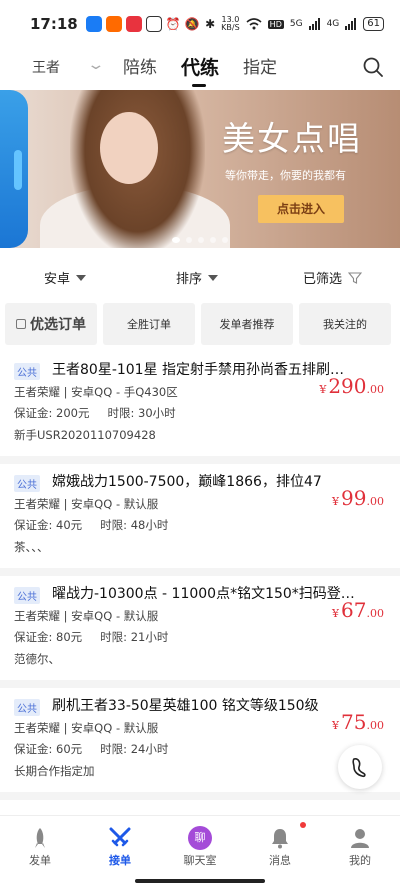 This screenshot has width=400, height=889. Describe the element at coordinates (358, 498) in the screenshot. I see `order-price: ¥99.00` at that location.